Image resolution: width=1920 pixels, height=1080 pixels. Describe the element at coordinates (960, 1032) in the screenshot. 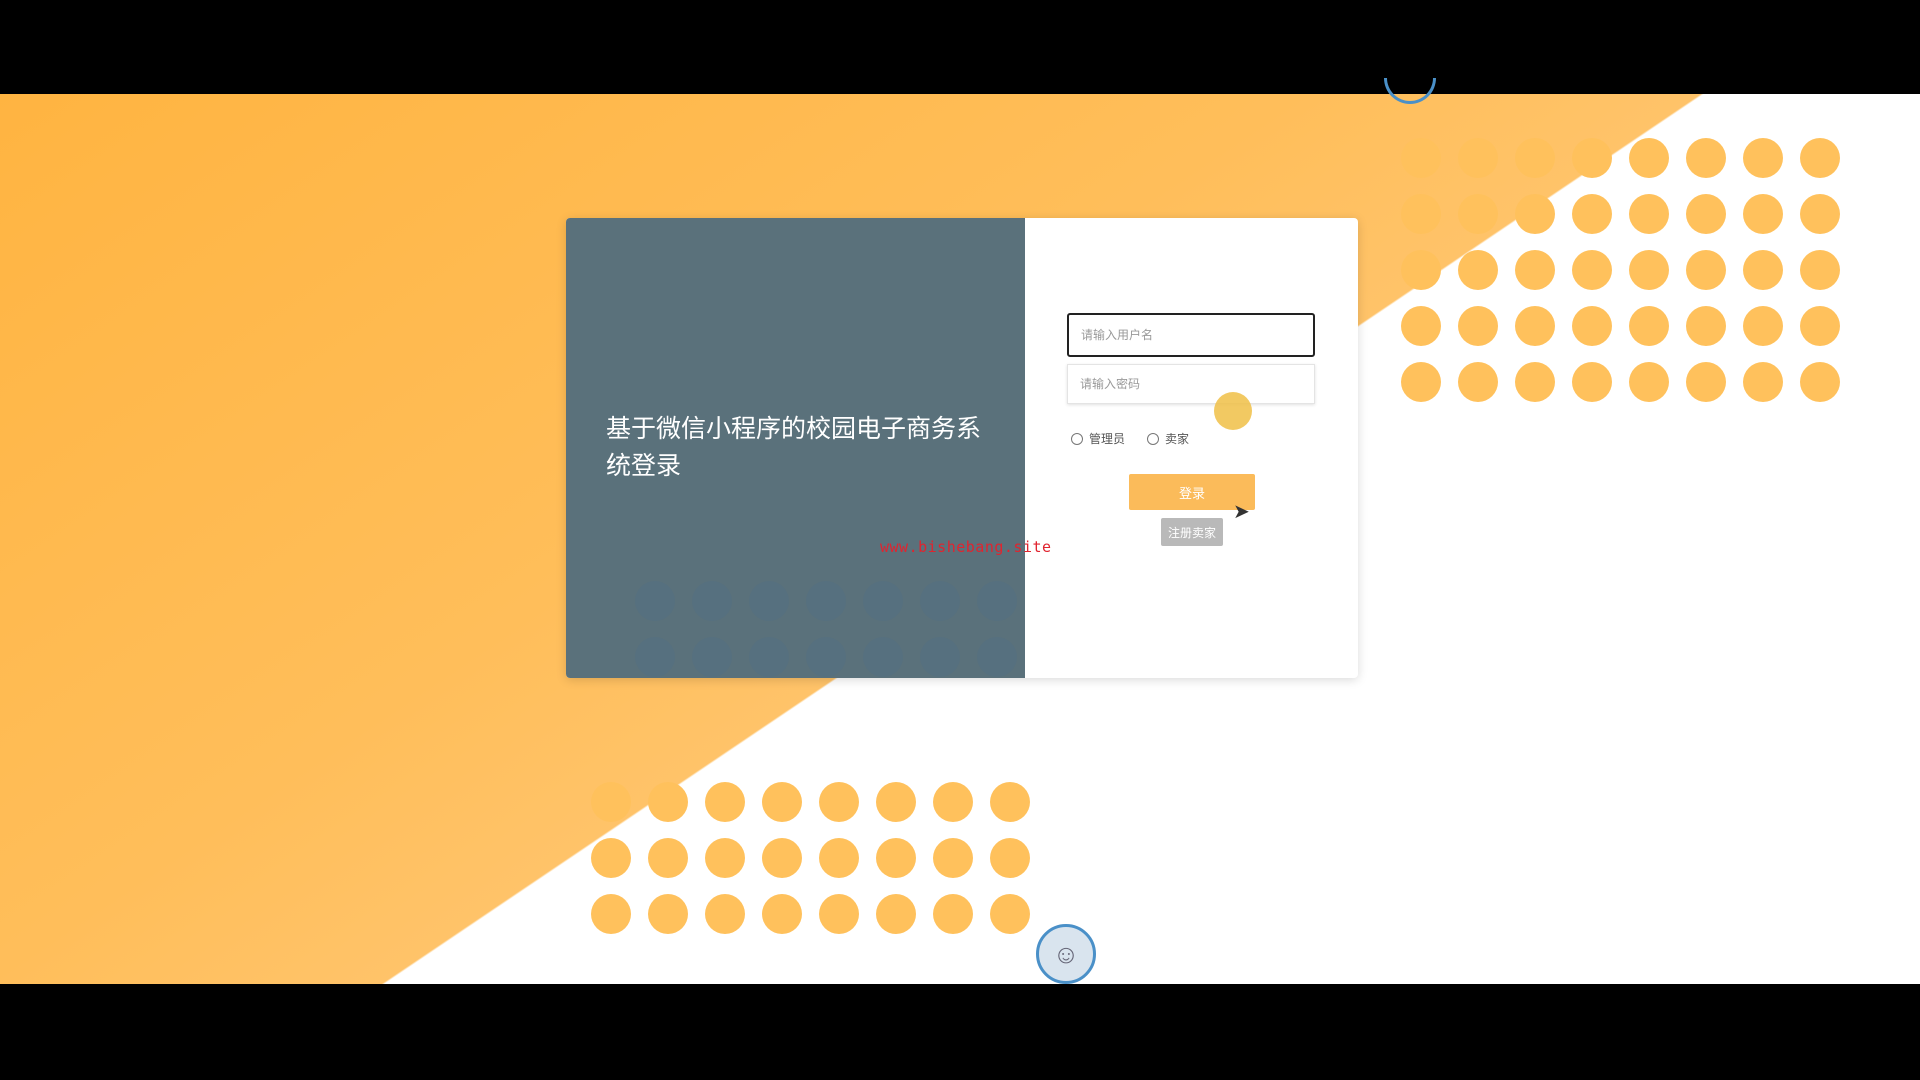

I see `letterbox-bottom` at that location.